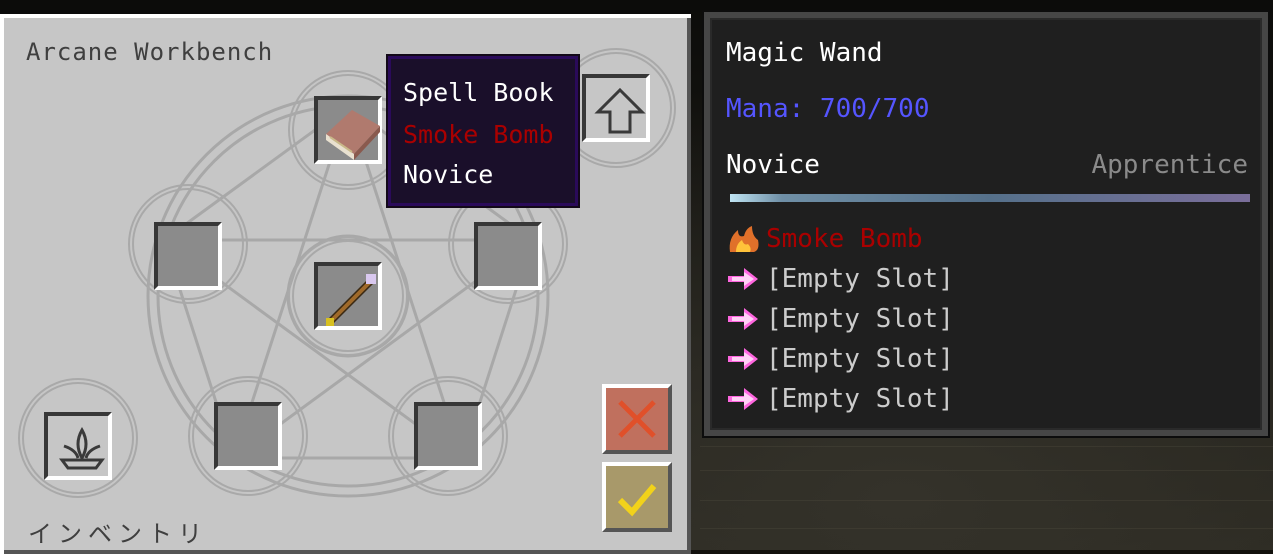 Image resolution: width=1273 pixels, height=554 pixels. Describe the element at coordinates (828, 109) in the screenshot. I see `mana-readout: Mana: 700/700` at that location.